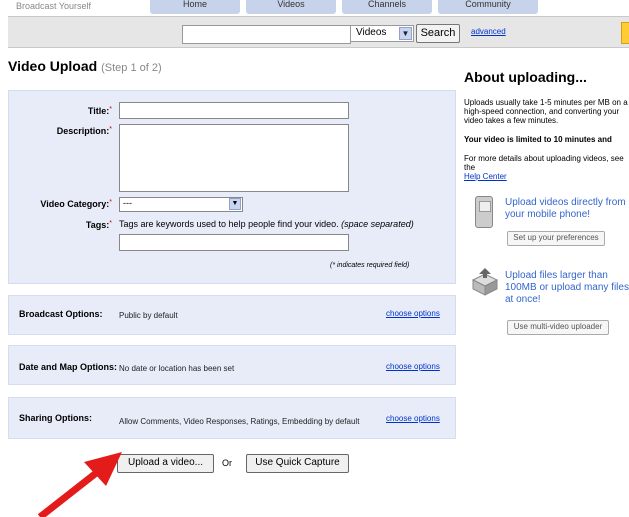 The image size is (629, 517). Describe the element at coordinates (85, 66) in the screenshot. I see `page-title: Video Upload (Step 1 of 2)` at that location.